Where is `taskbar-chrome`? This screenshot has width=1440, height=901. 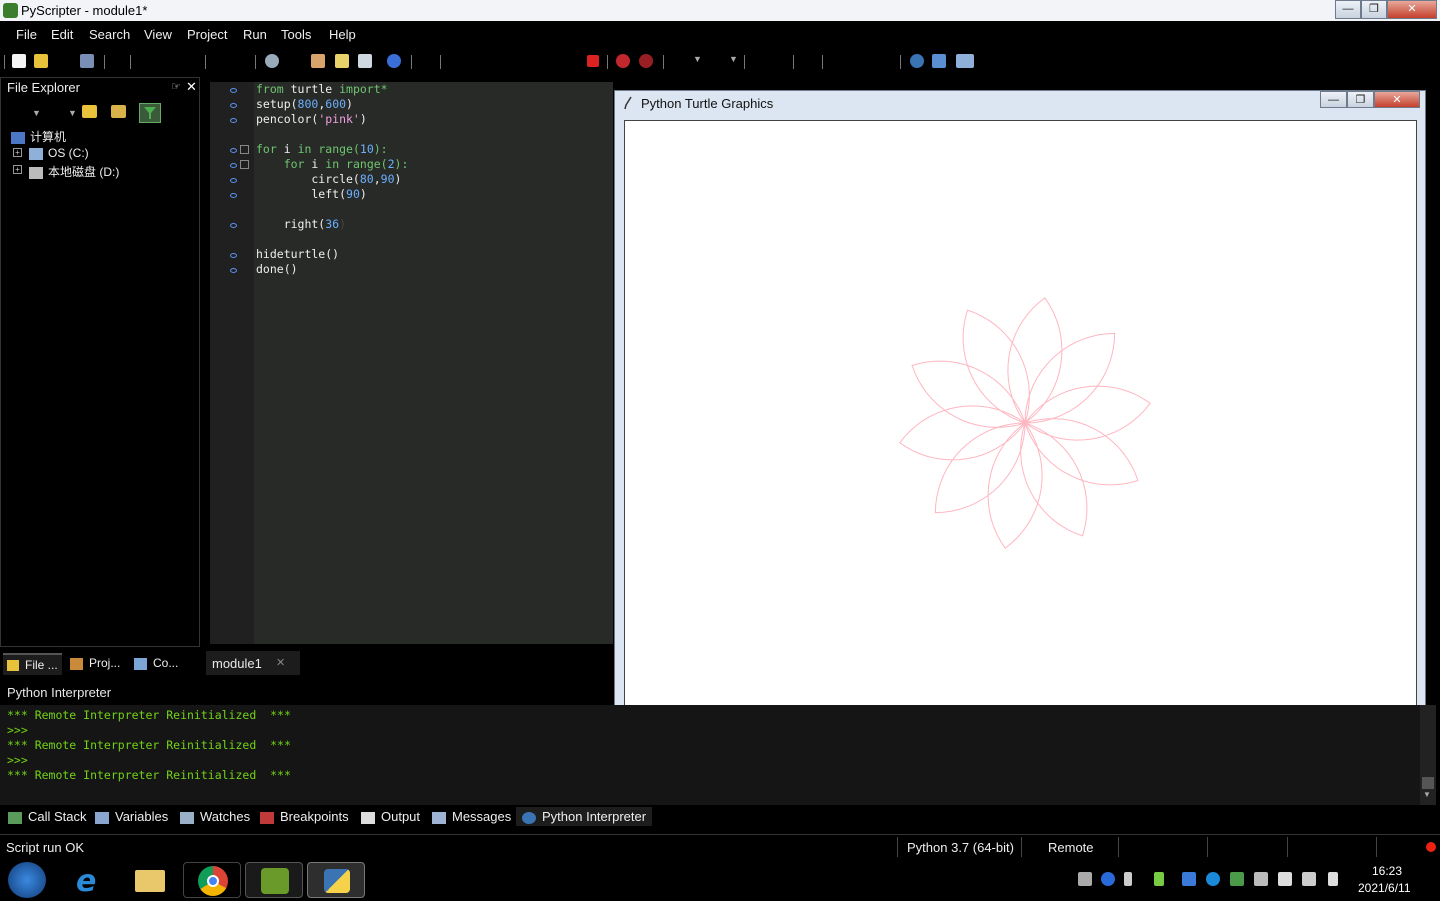 taskbar-chrome is located at coordinates (212, 880).